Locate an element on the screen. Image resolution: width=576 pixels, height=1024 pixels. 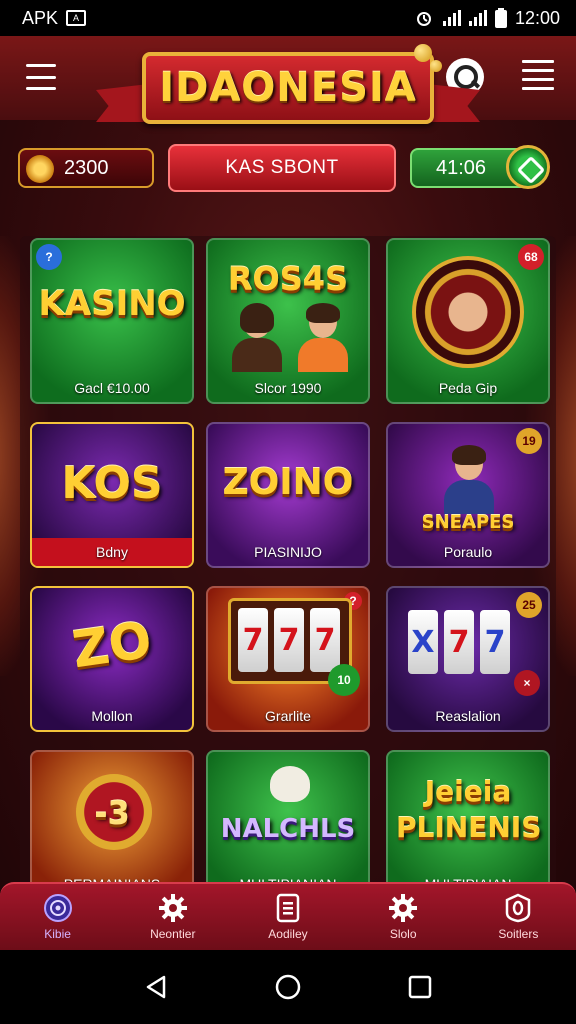
game-label: Poraulo is located at coordinates (468, 552).